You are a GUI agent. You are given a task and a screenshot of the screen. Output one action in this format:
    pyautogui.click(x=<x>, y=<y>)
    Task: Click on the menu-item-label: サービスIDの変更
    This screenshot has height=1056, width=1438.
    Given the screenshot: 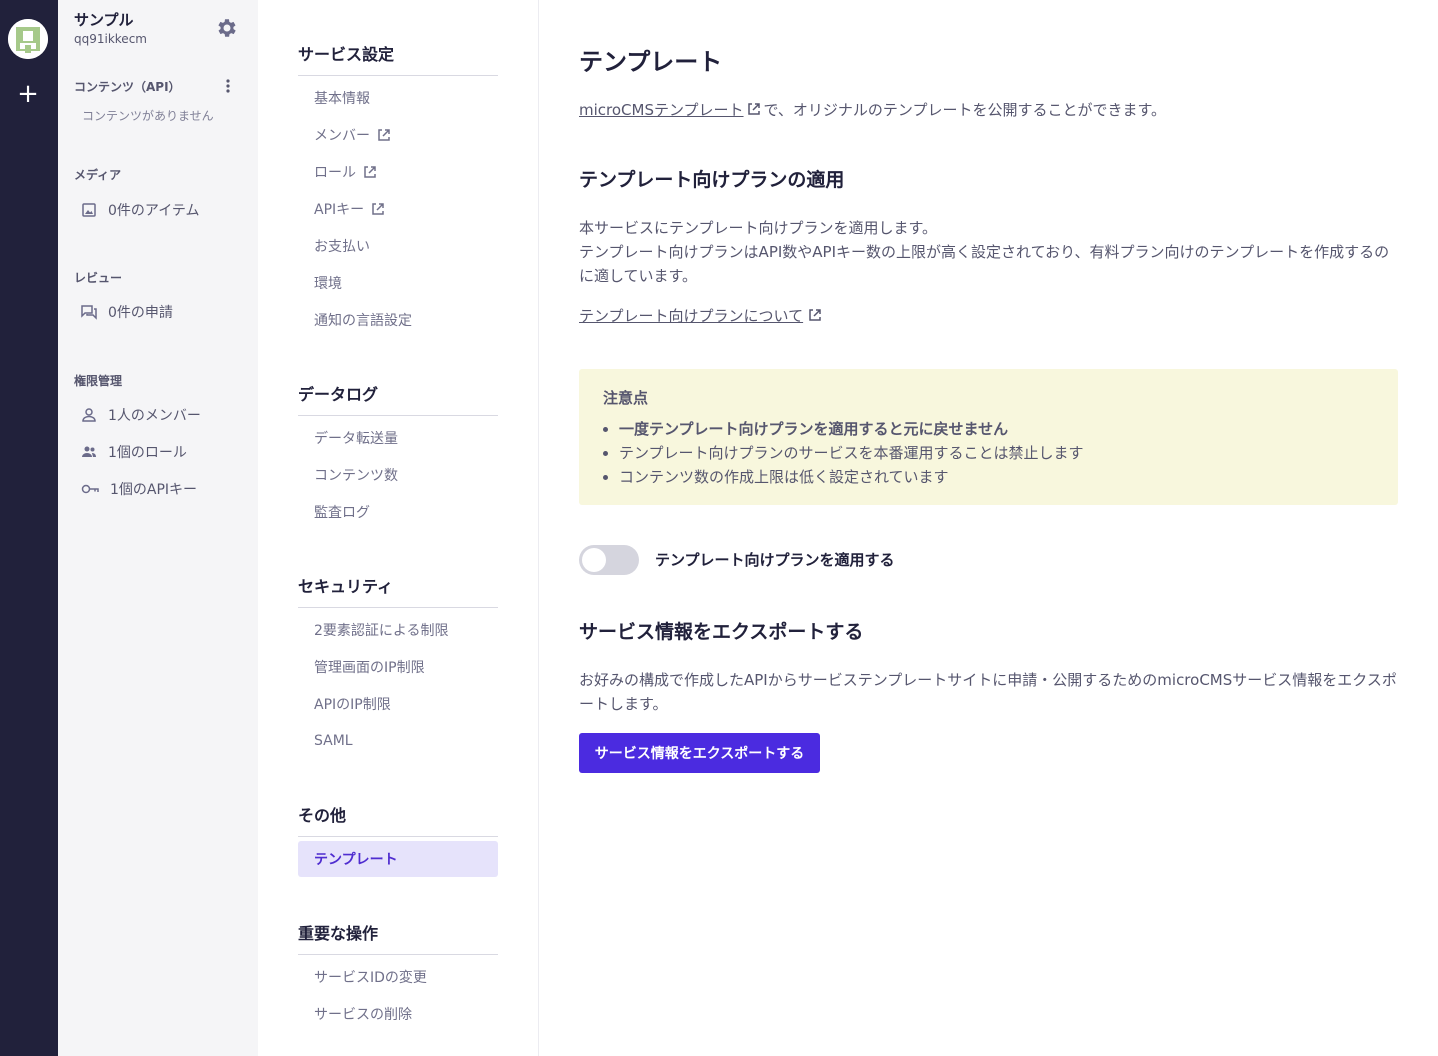 What is the action you would take?
    pyautogui.click(x=370, y=978)
    